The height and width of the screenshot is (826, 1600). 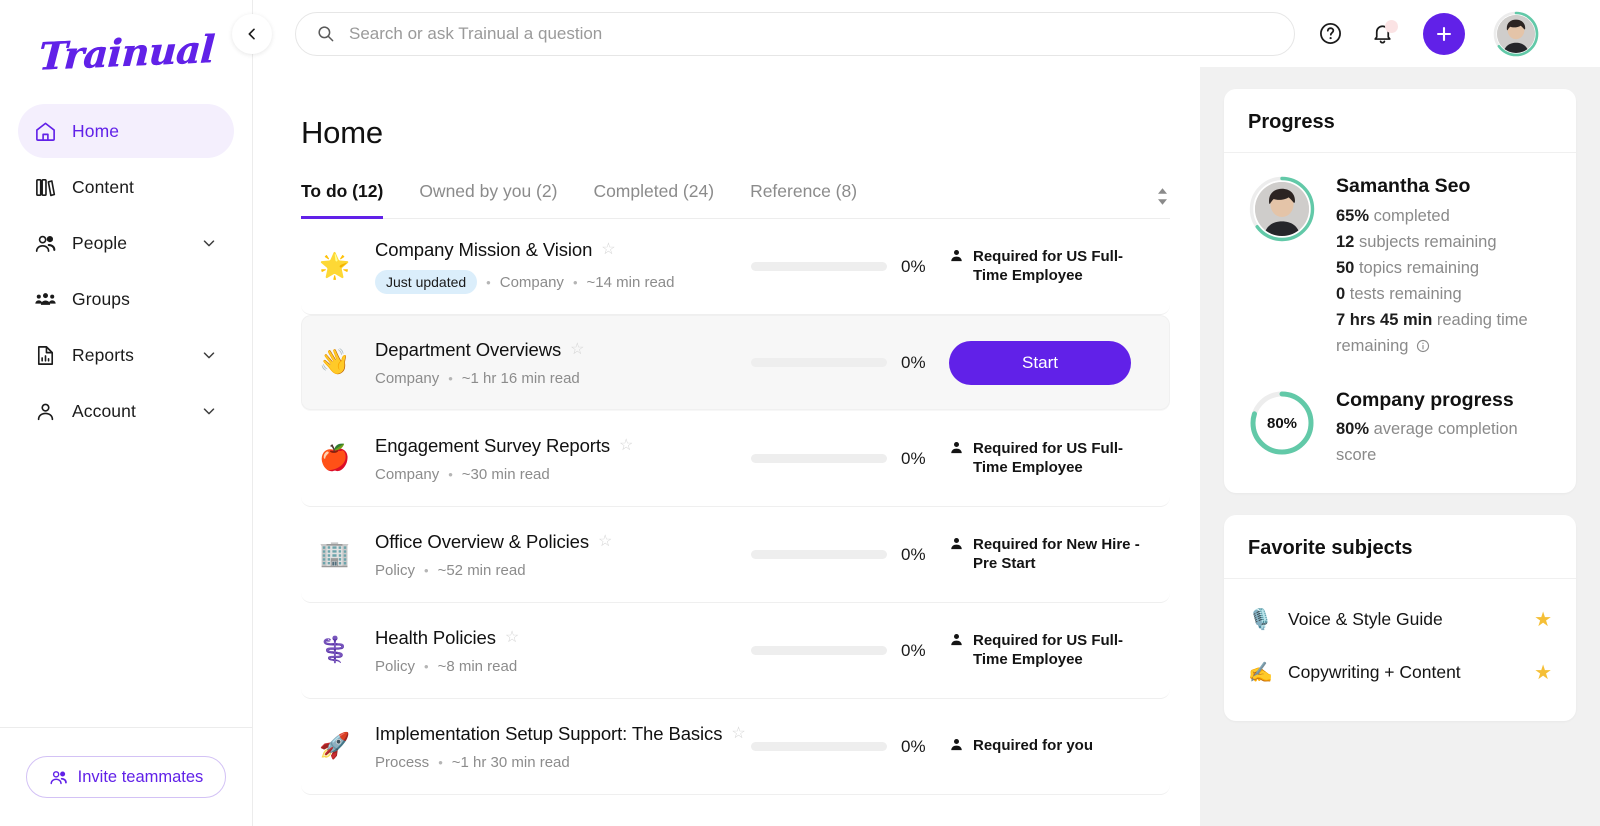 I want to click on invite-teammates-button: Invite teammates, so click(x=126, y=777).